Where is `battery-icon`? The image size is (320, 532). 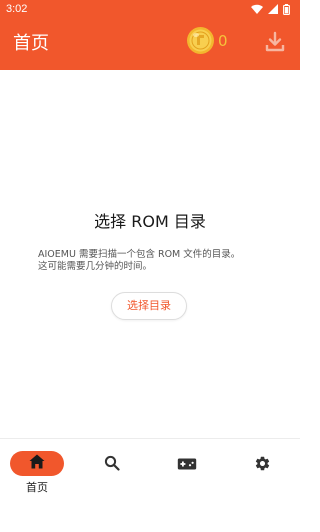
battery-icon is located at coordinates (286, 9).